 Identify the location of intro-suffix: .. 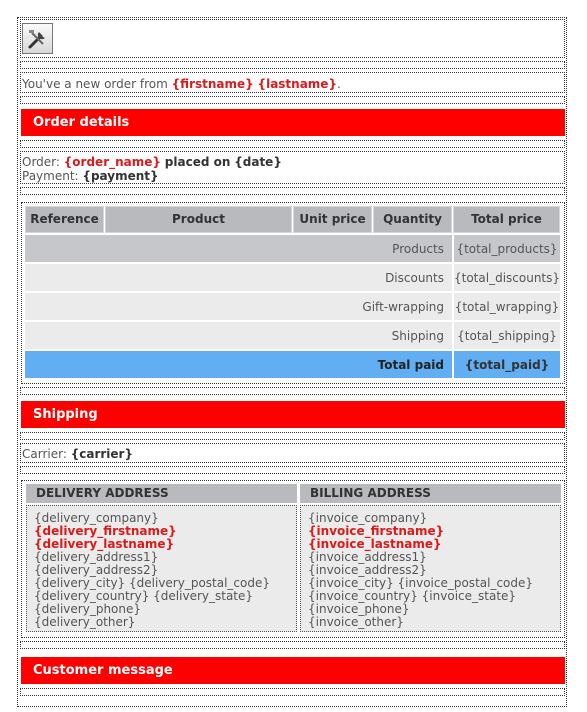
(339, 84).